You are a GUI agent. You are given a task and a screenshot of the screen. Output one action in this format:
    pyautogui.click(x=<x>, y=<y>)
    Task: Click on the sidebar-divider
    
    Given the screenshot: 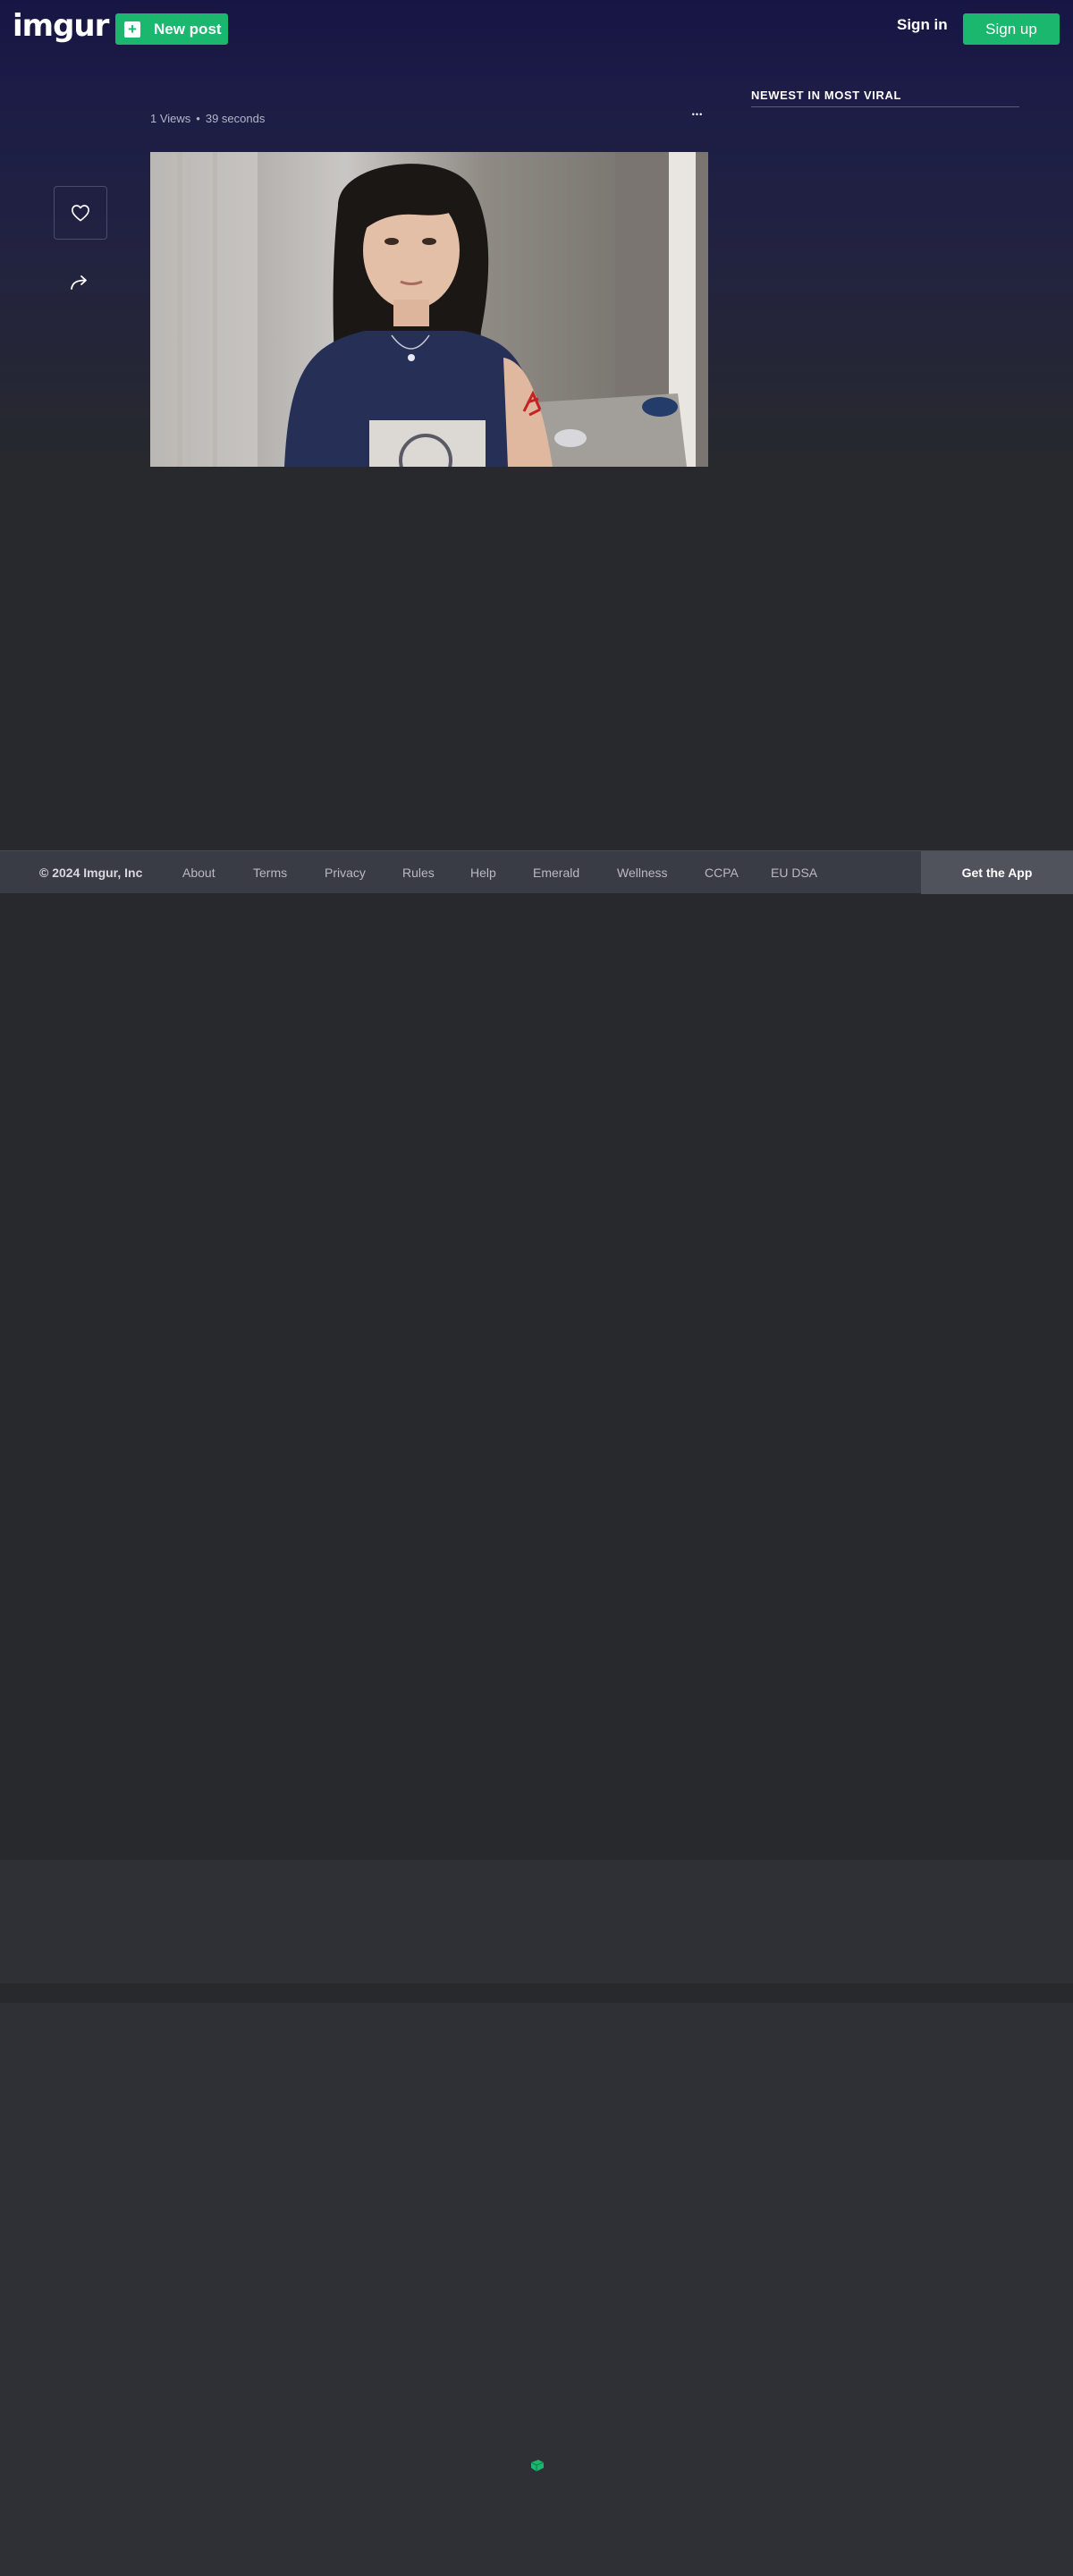 What is the action you would take?
    pyautogui.click(x=885, y=106)
    